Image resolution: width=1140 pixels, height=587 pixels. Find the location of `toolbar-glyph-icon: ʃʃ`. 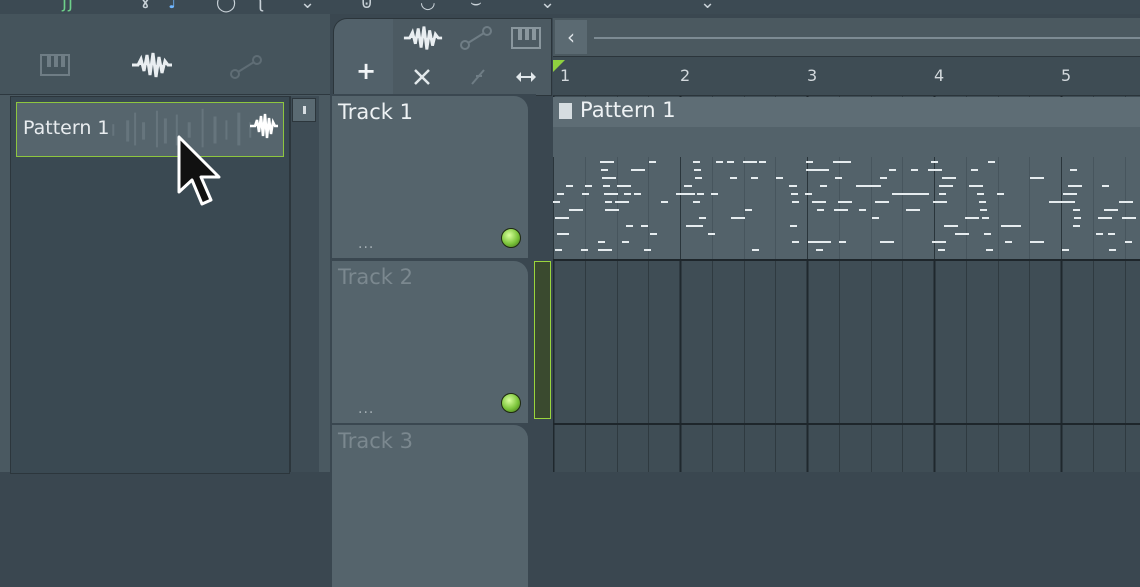

toolbar-glyph-icon: ʃʃ is located at coordinates (68, 6).